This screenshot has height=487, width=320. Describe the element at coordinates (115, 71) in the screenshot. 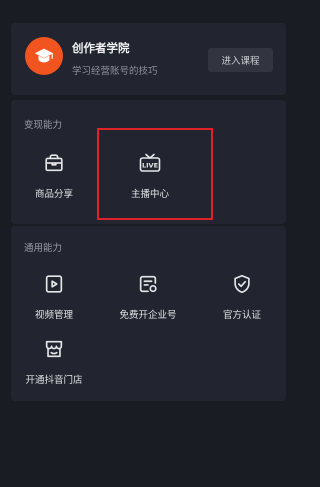

I see `academy-subtitle: 学习经营账号的技巧` at that location.